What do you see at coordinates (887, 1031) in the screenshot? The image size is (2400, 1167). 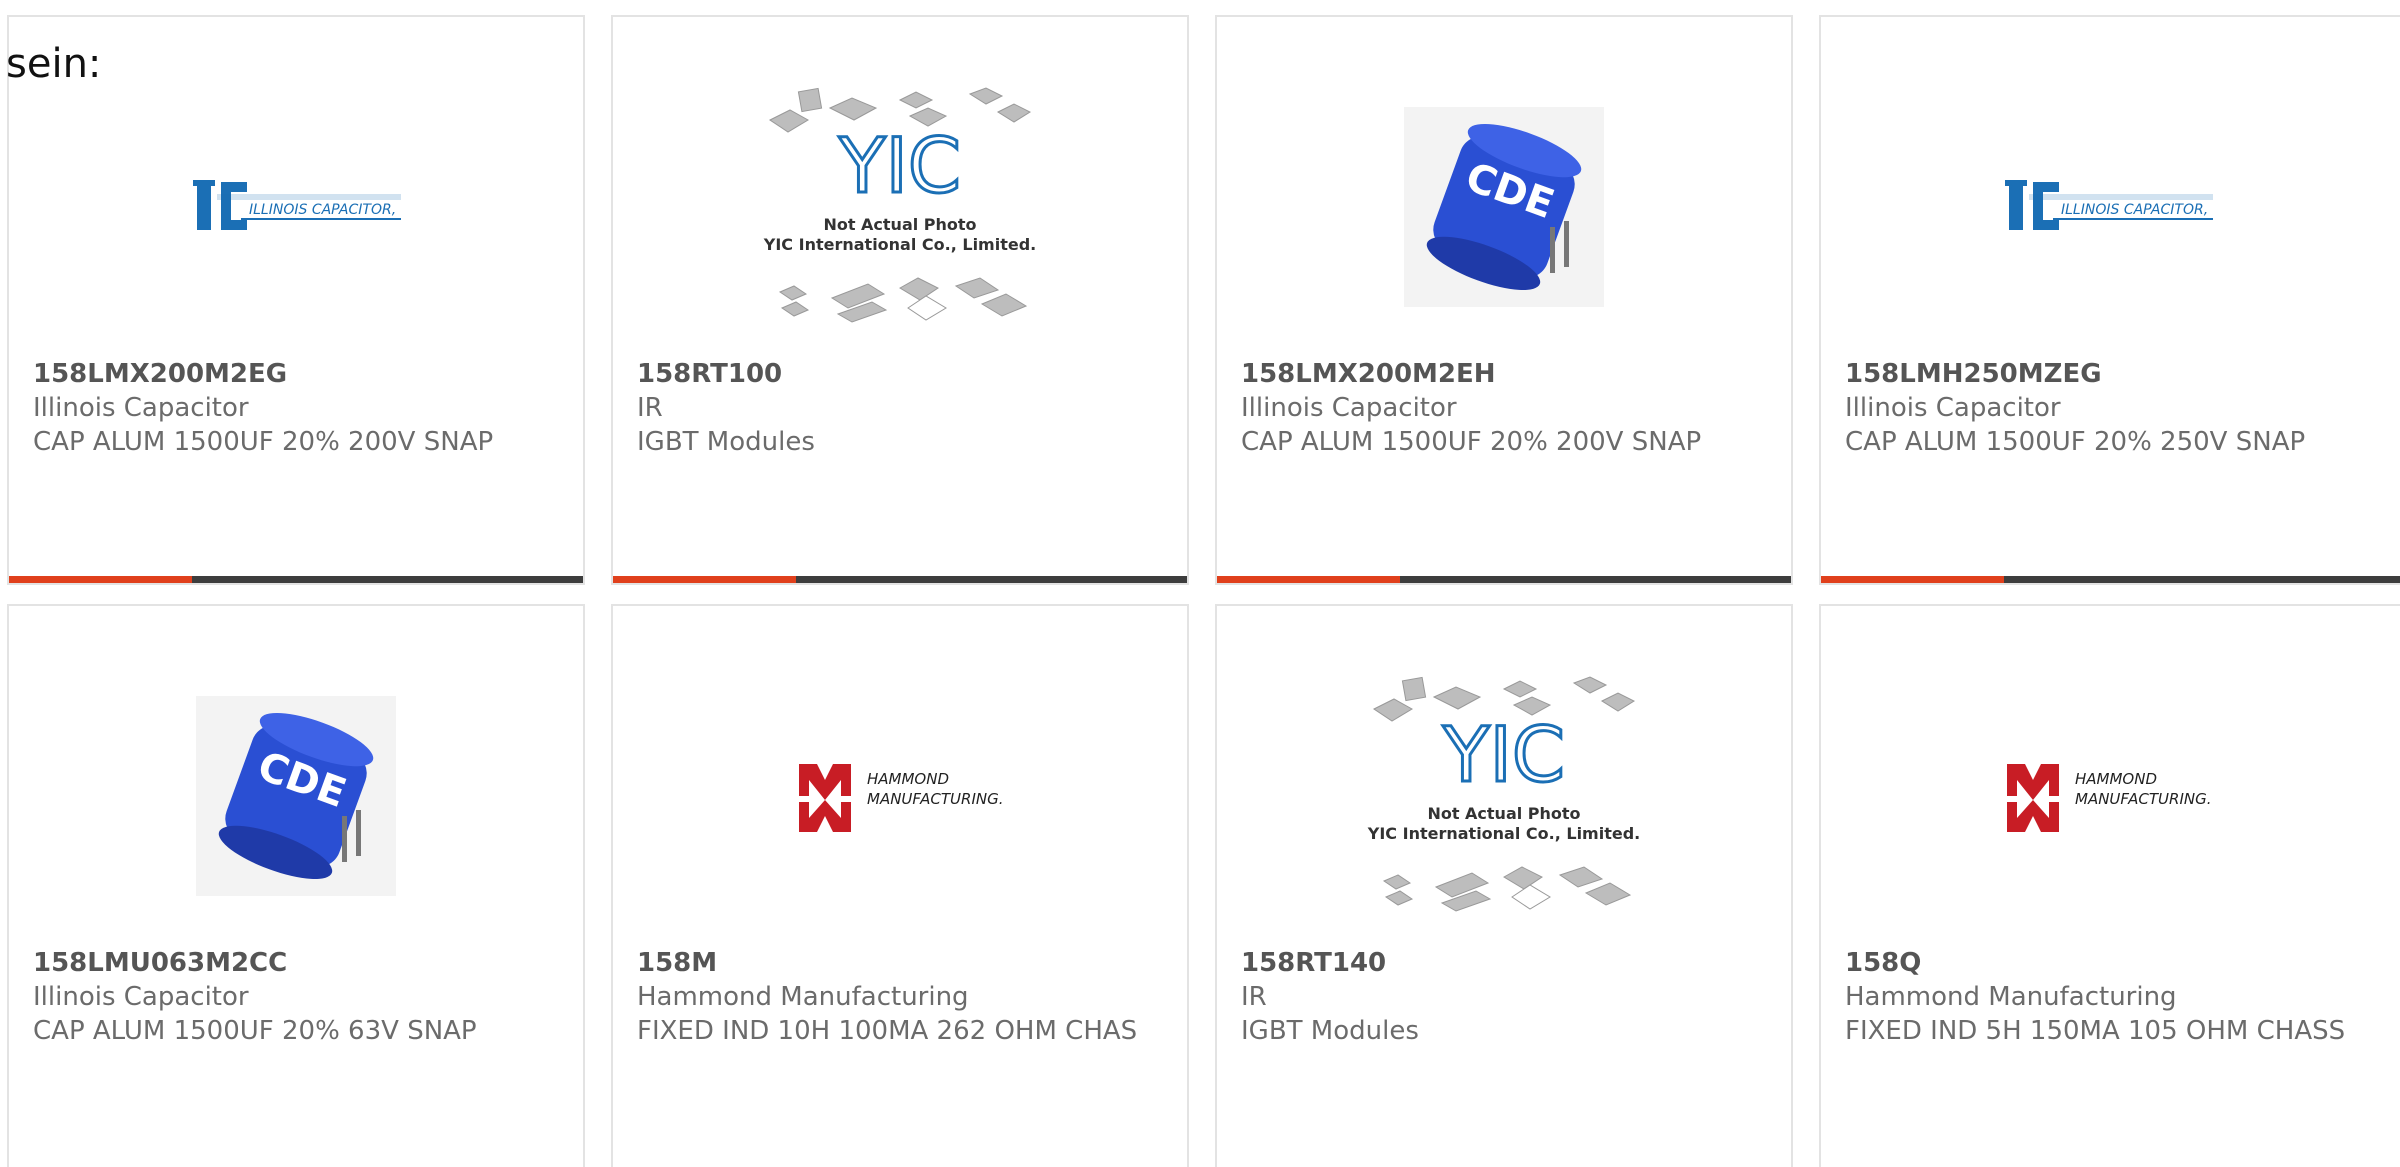 I see `product-description: FIXED IND 10H 100MA 262 OHM CHAS` at bounding box center [887, 1031].